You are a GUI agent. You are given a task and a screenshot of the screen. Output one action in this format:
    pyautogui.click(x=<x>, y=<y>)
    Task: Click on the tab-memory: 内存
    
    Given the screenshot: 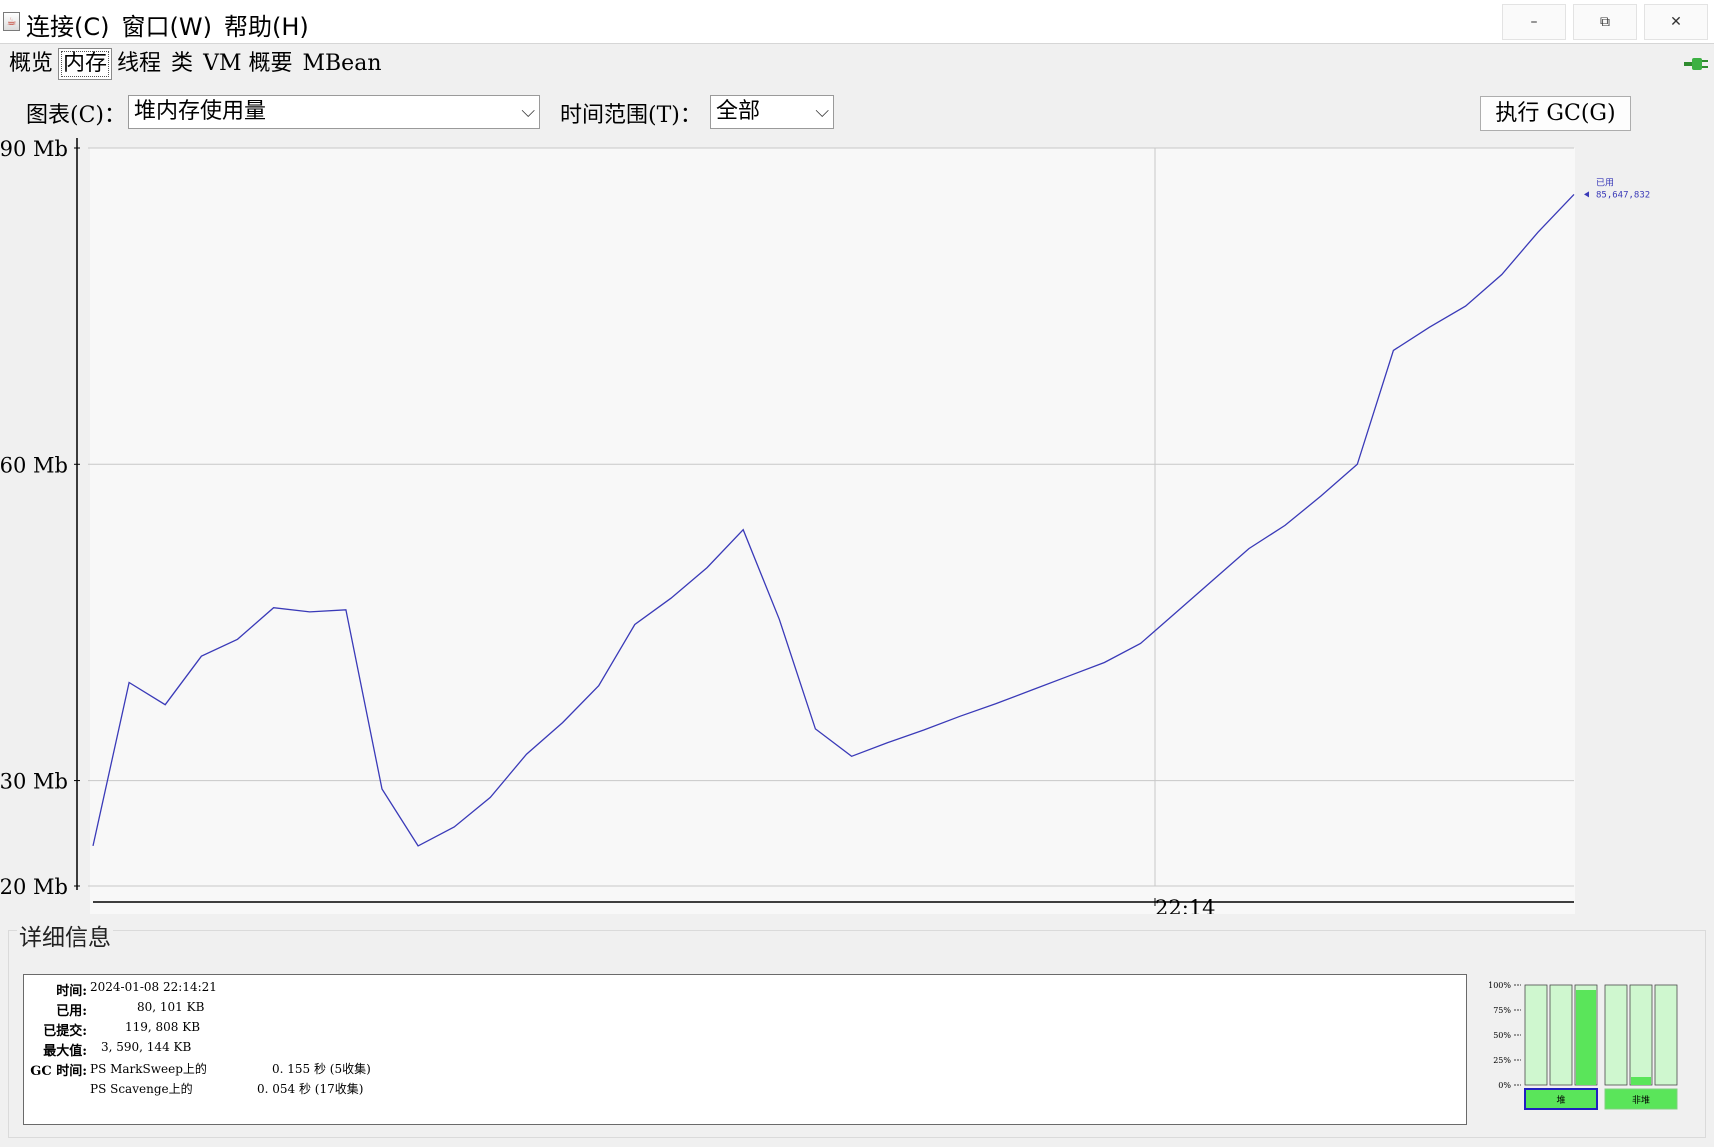 What is the action you would take?
    pyautogui.click(x=85, y=64)
    